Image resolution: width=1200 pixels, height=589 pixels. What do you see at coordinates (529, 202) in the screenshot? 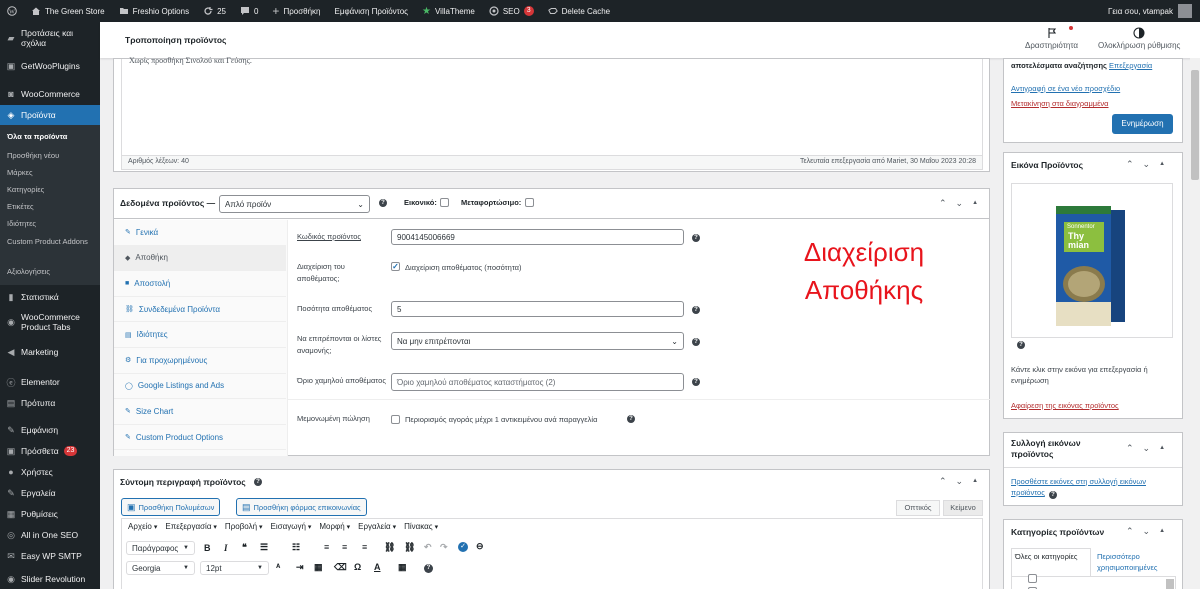
I see `downloadable-checkbox` at bounding box center [529, 202].